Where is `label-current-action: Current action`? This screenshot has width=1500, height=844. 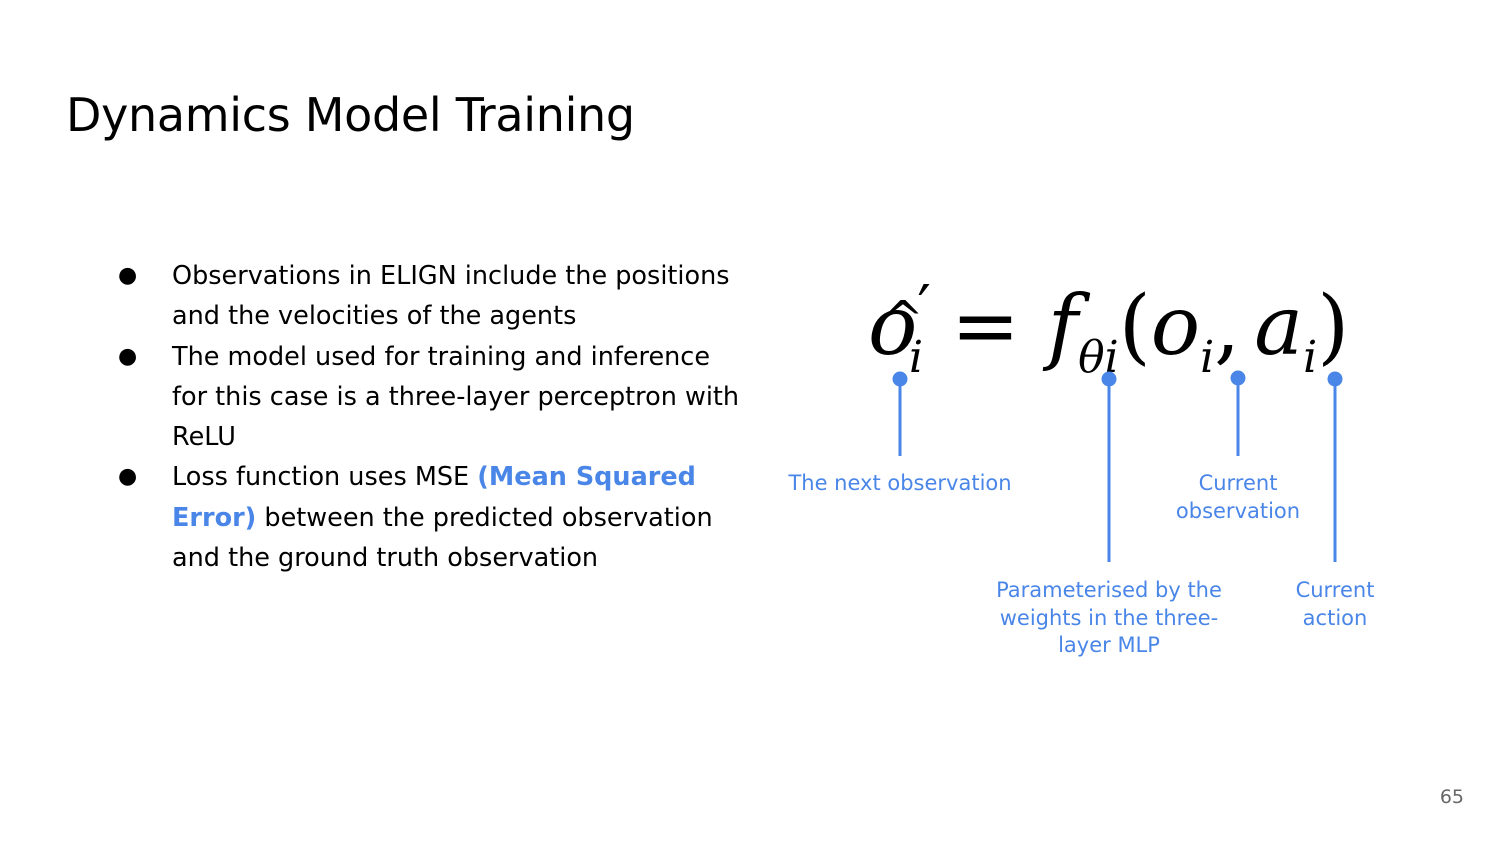
label-current-action: Current action is located at coordinates (1335, 604).